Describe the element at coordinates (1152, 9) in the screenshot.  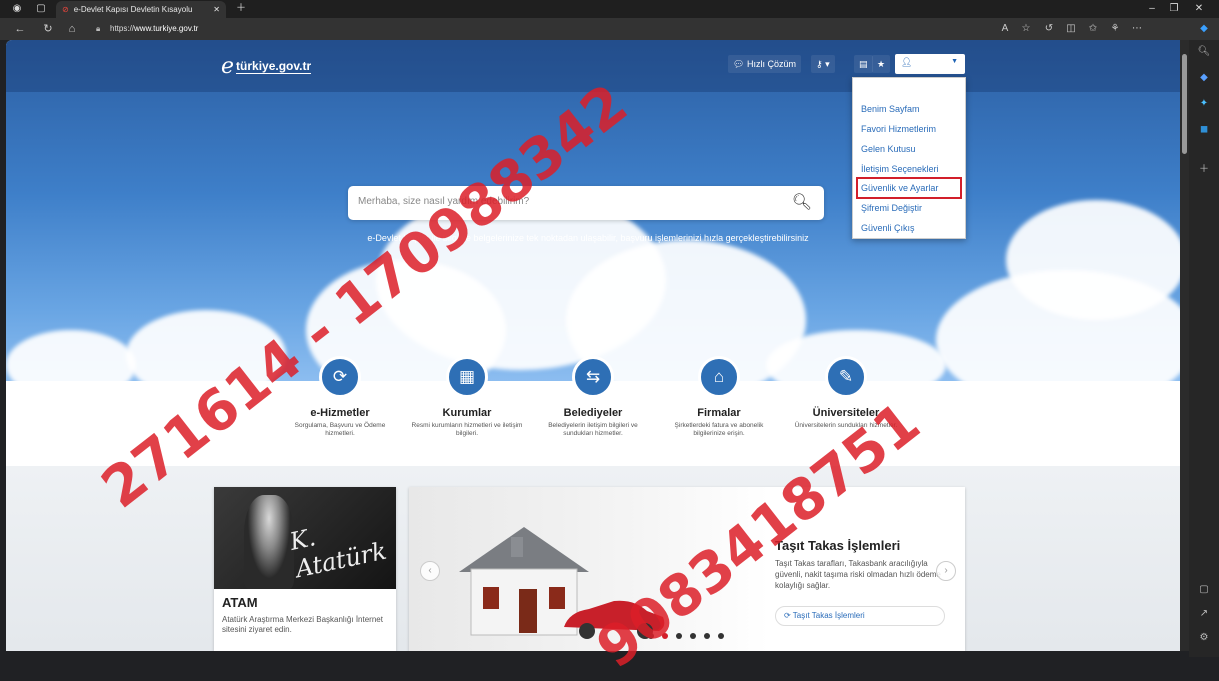
I see `minimize-icon: –` at that location.